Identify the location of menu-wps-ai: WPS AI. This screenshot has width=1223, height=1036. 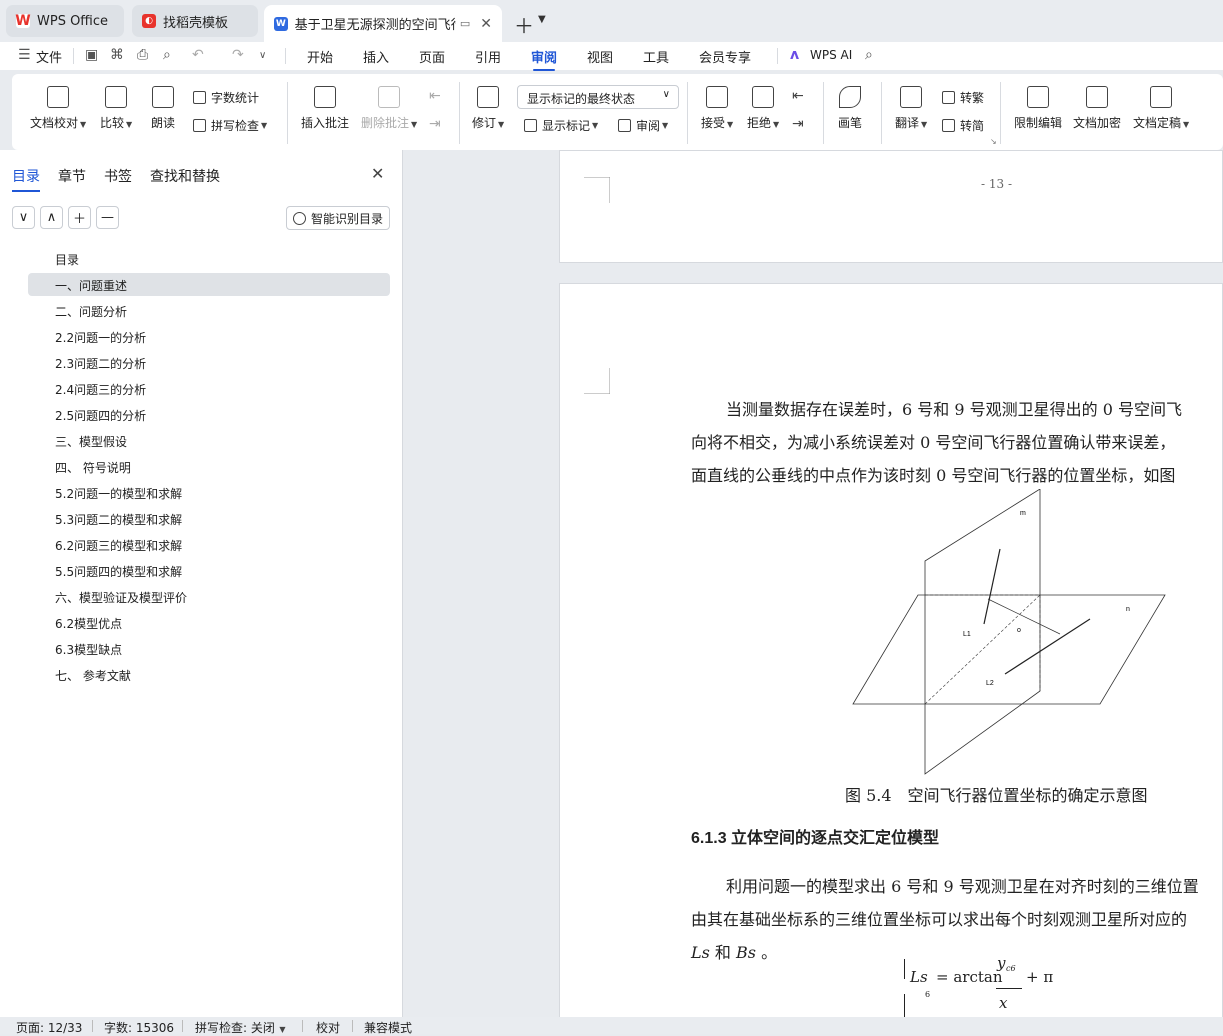
(831, 55).